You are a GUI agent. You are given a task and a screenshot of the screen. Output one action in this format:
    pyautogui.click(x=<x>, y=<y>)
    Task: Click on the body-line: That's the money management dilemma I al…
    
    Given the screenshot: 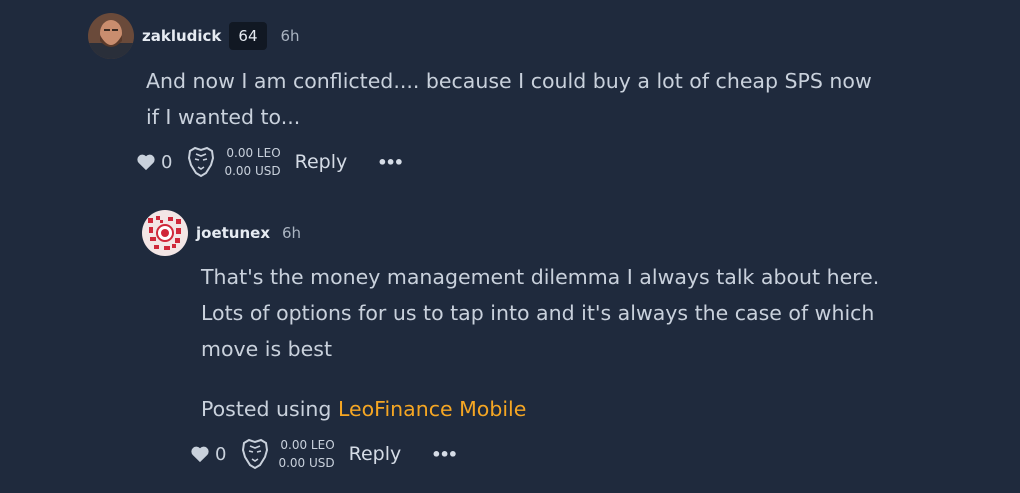 What is the action you would take?
    pyautogui.click(x=540, y=277)
    